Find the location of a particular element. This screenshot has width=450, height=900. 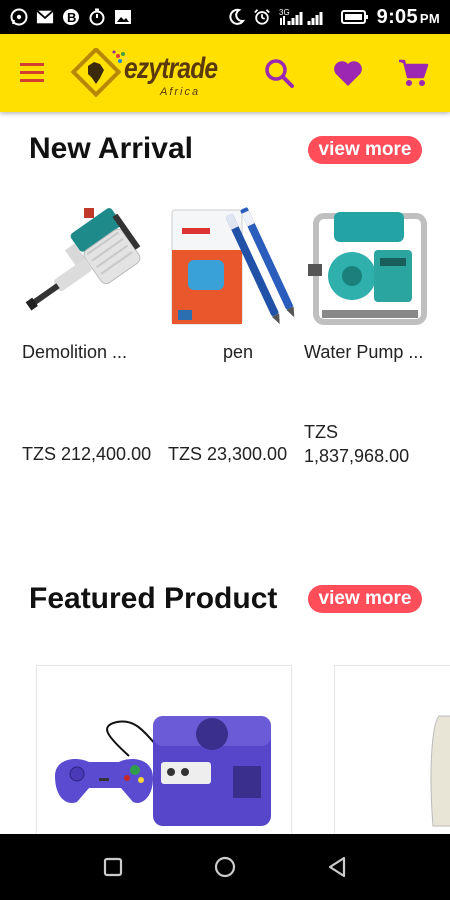

stopwatch-icon is located at coordinates (97, 17).